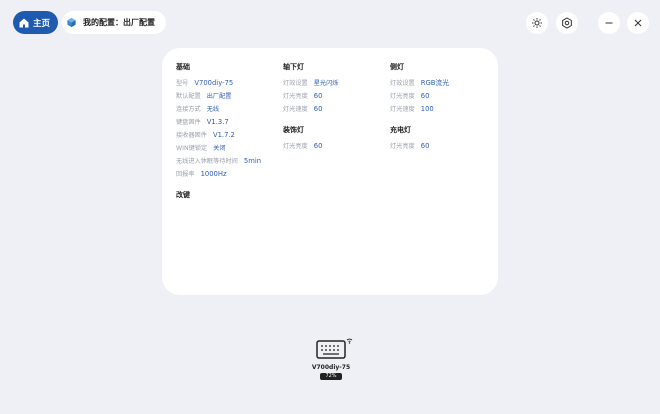  I want to click on side-row: 灯光速度 100, so click(412, 109).